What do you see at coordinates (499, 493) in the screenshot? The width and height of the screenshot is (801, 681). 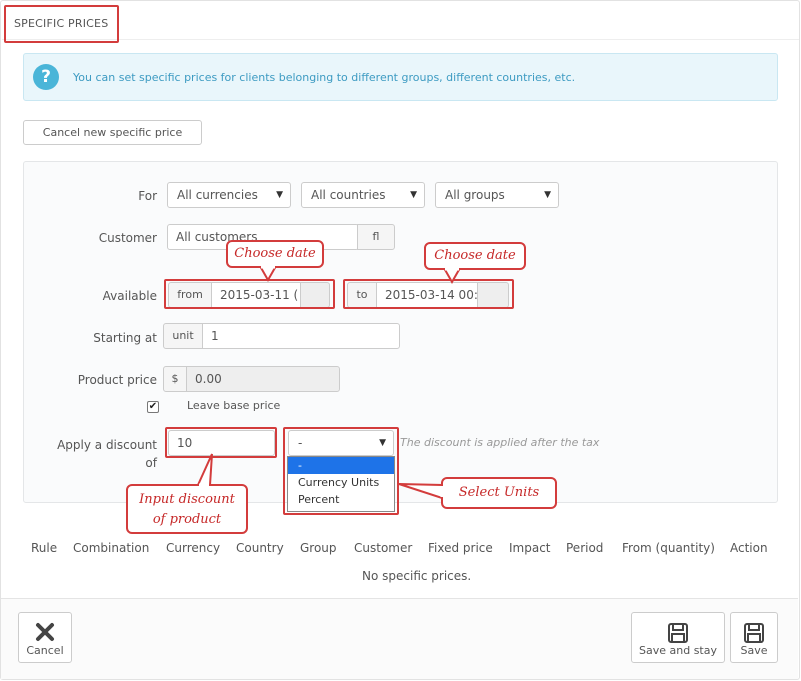 I see `select-units-callout: Select Units` at bounding box center [499, 493].